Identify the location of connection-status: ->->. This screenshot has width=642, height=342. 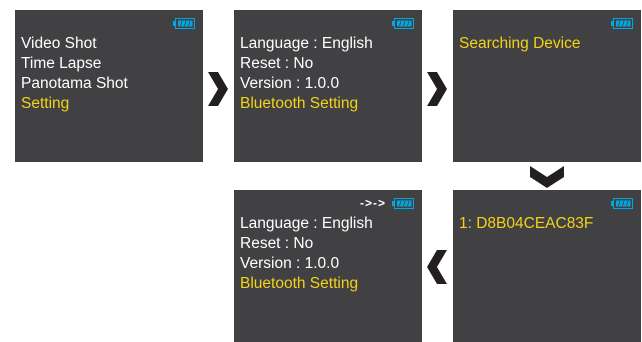
(372, 203).